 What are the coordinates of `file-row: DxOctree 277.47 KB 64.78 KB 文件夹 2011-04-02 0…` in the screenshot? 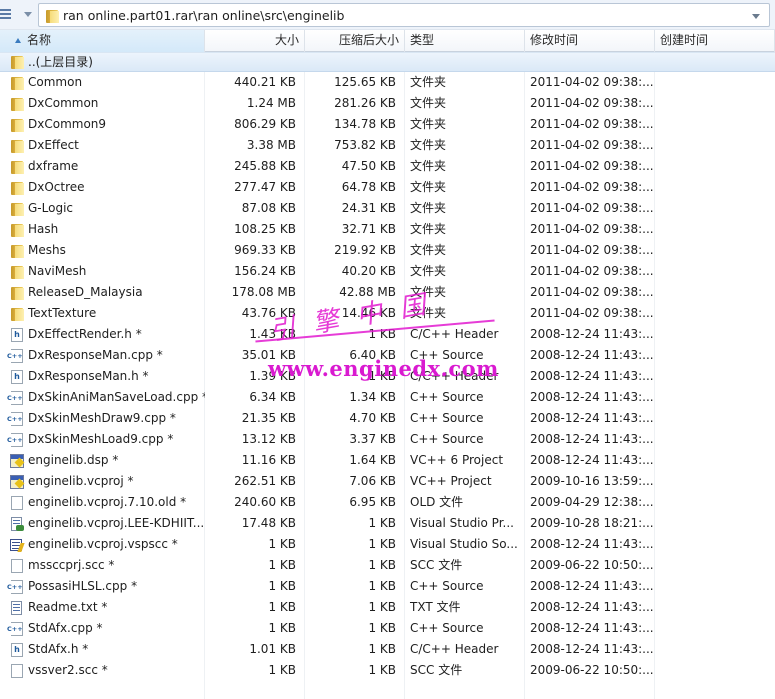 It's located at (387, 187).